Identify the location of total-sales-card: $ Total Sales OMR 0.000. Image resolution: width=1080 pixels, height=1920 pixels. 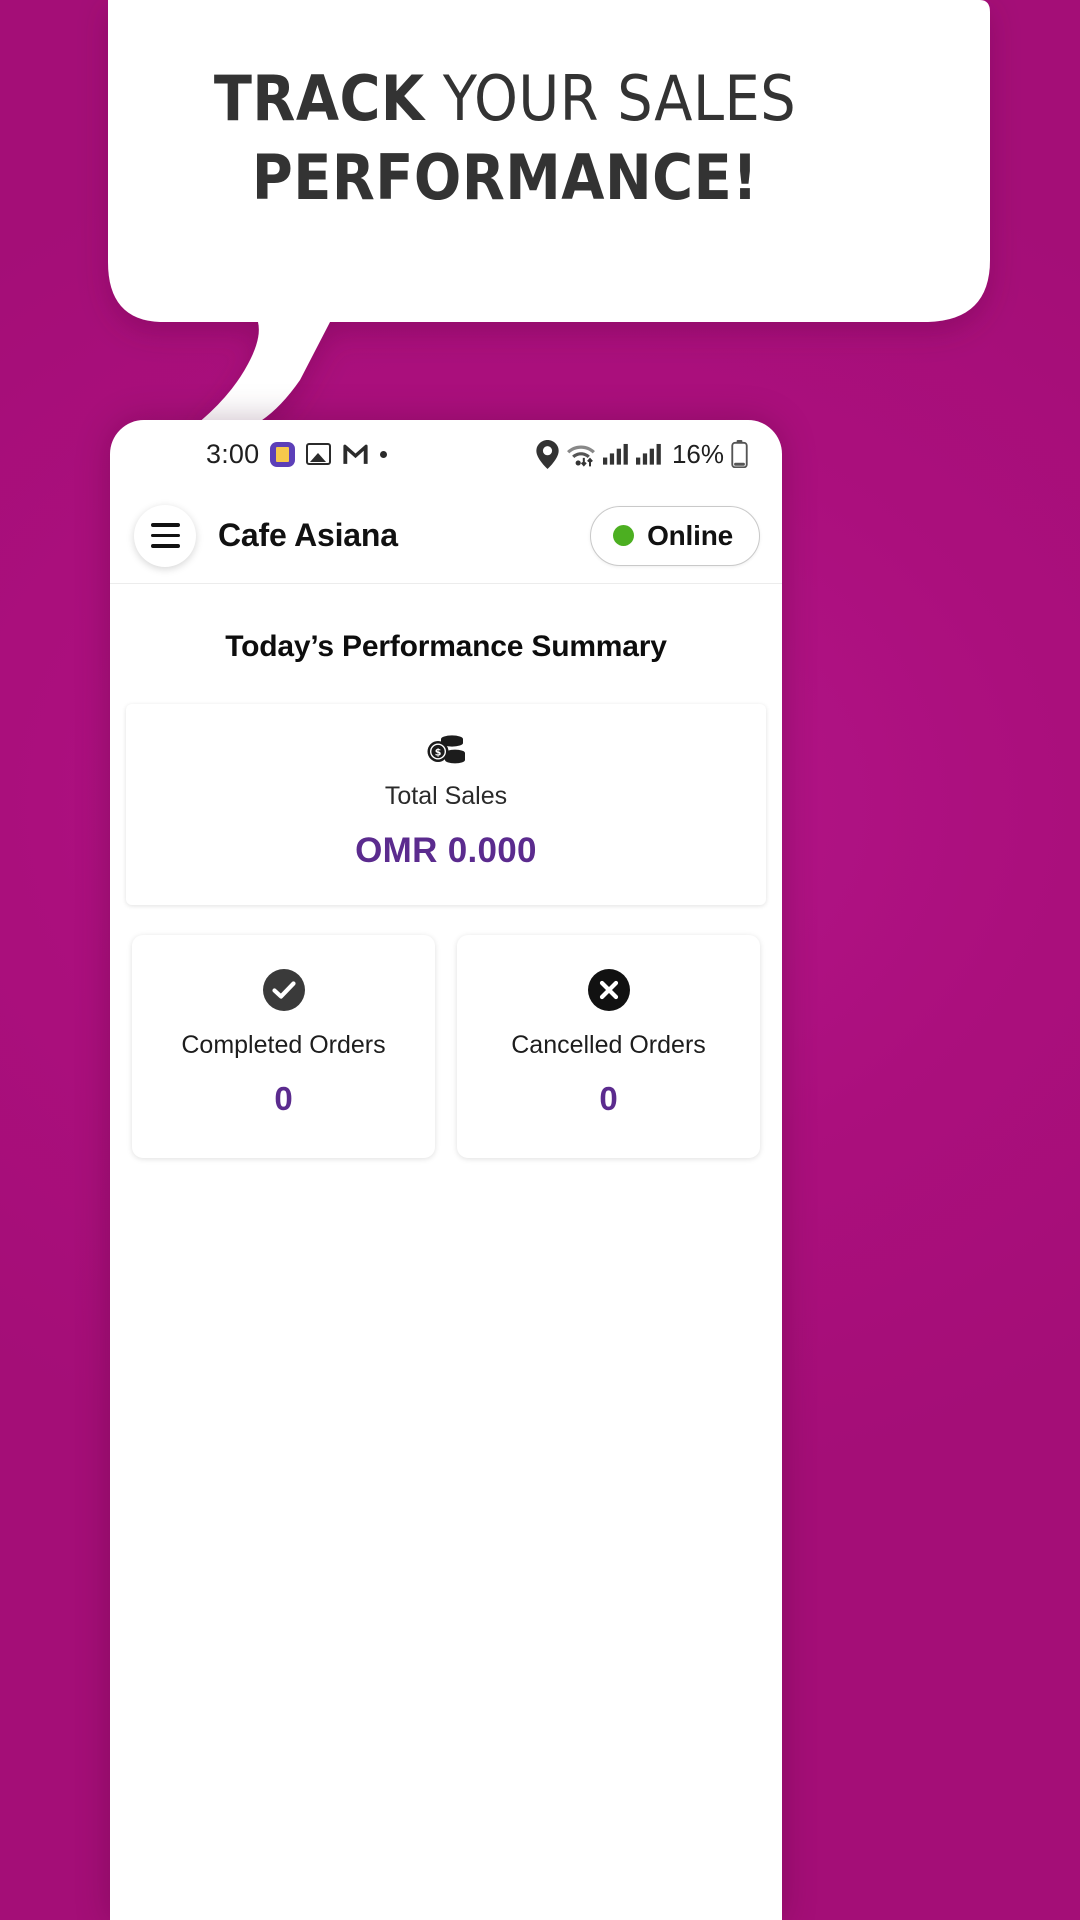
(446, 804).